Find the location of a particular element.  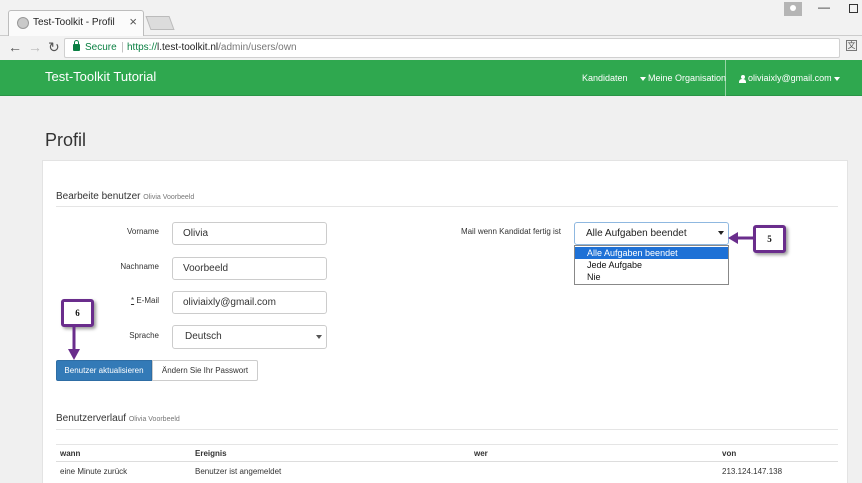

email-input is located at coordinates (249, 302).